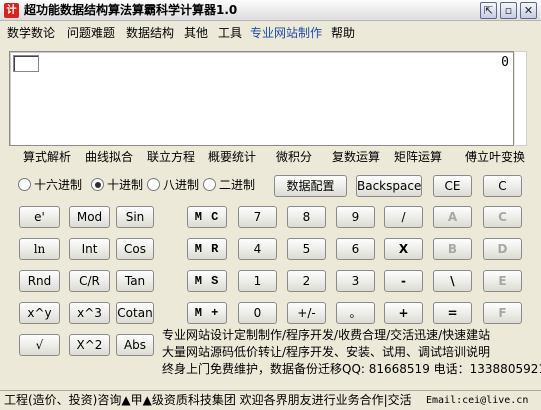 Image resolution: width=541 pixels, height=410 pixels. I want to click on digit-2-button: 2, so click(306, 281).